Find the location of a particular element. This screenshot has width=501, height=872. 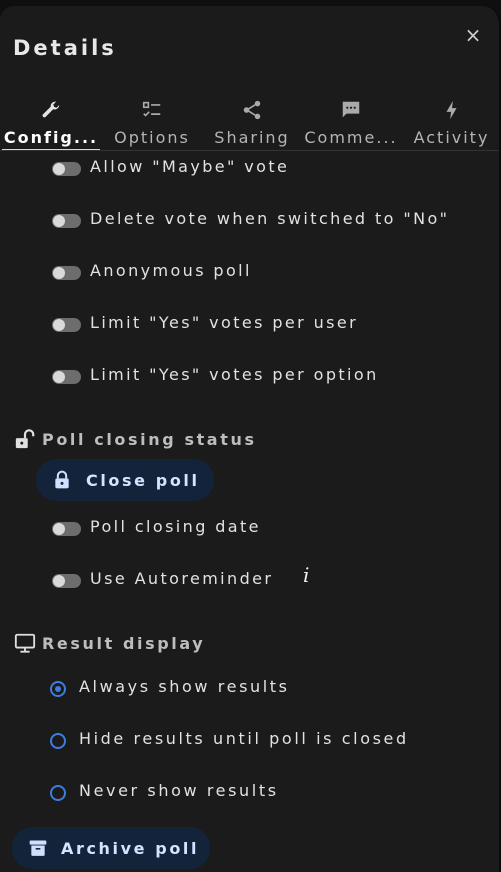

poll-closing-date-toggle is located at coordinates (66, 529).